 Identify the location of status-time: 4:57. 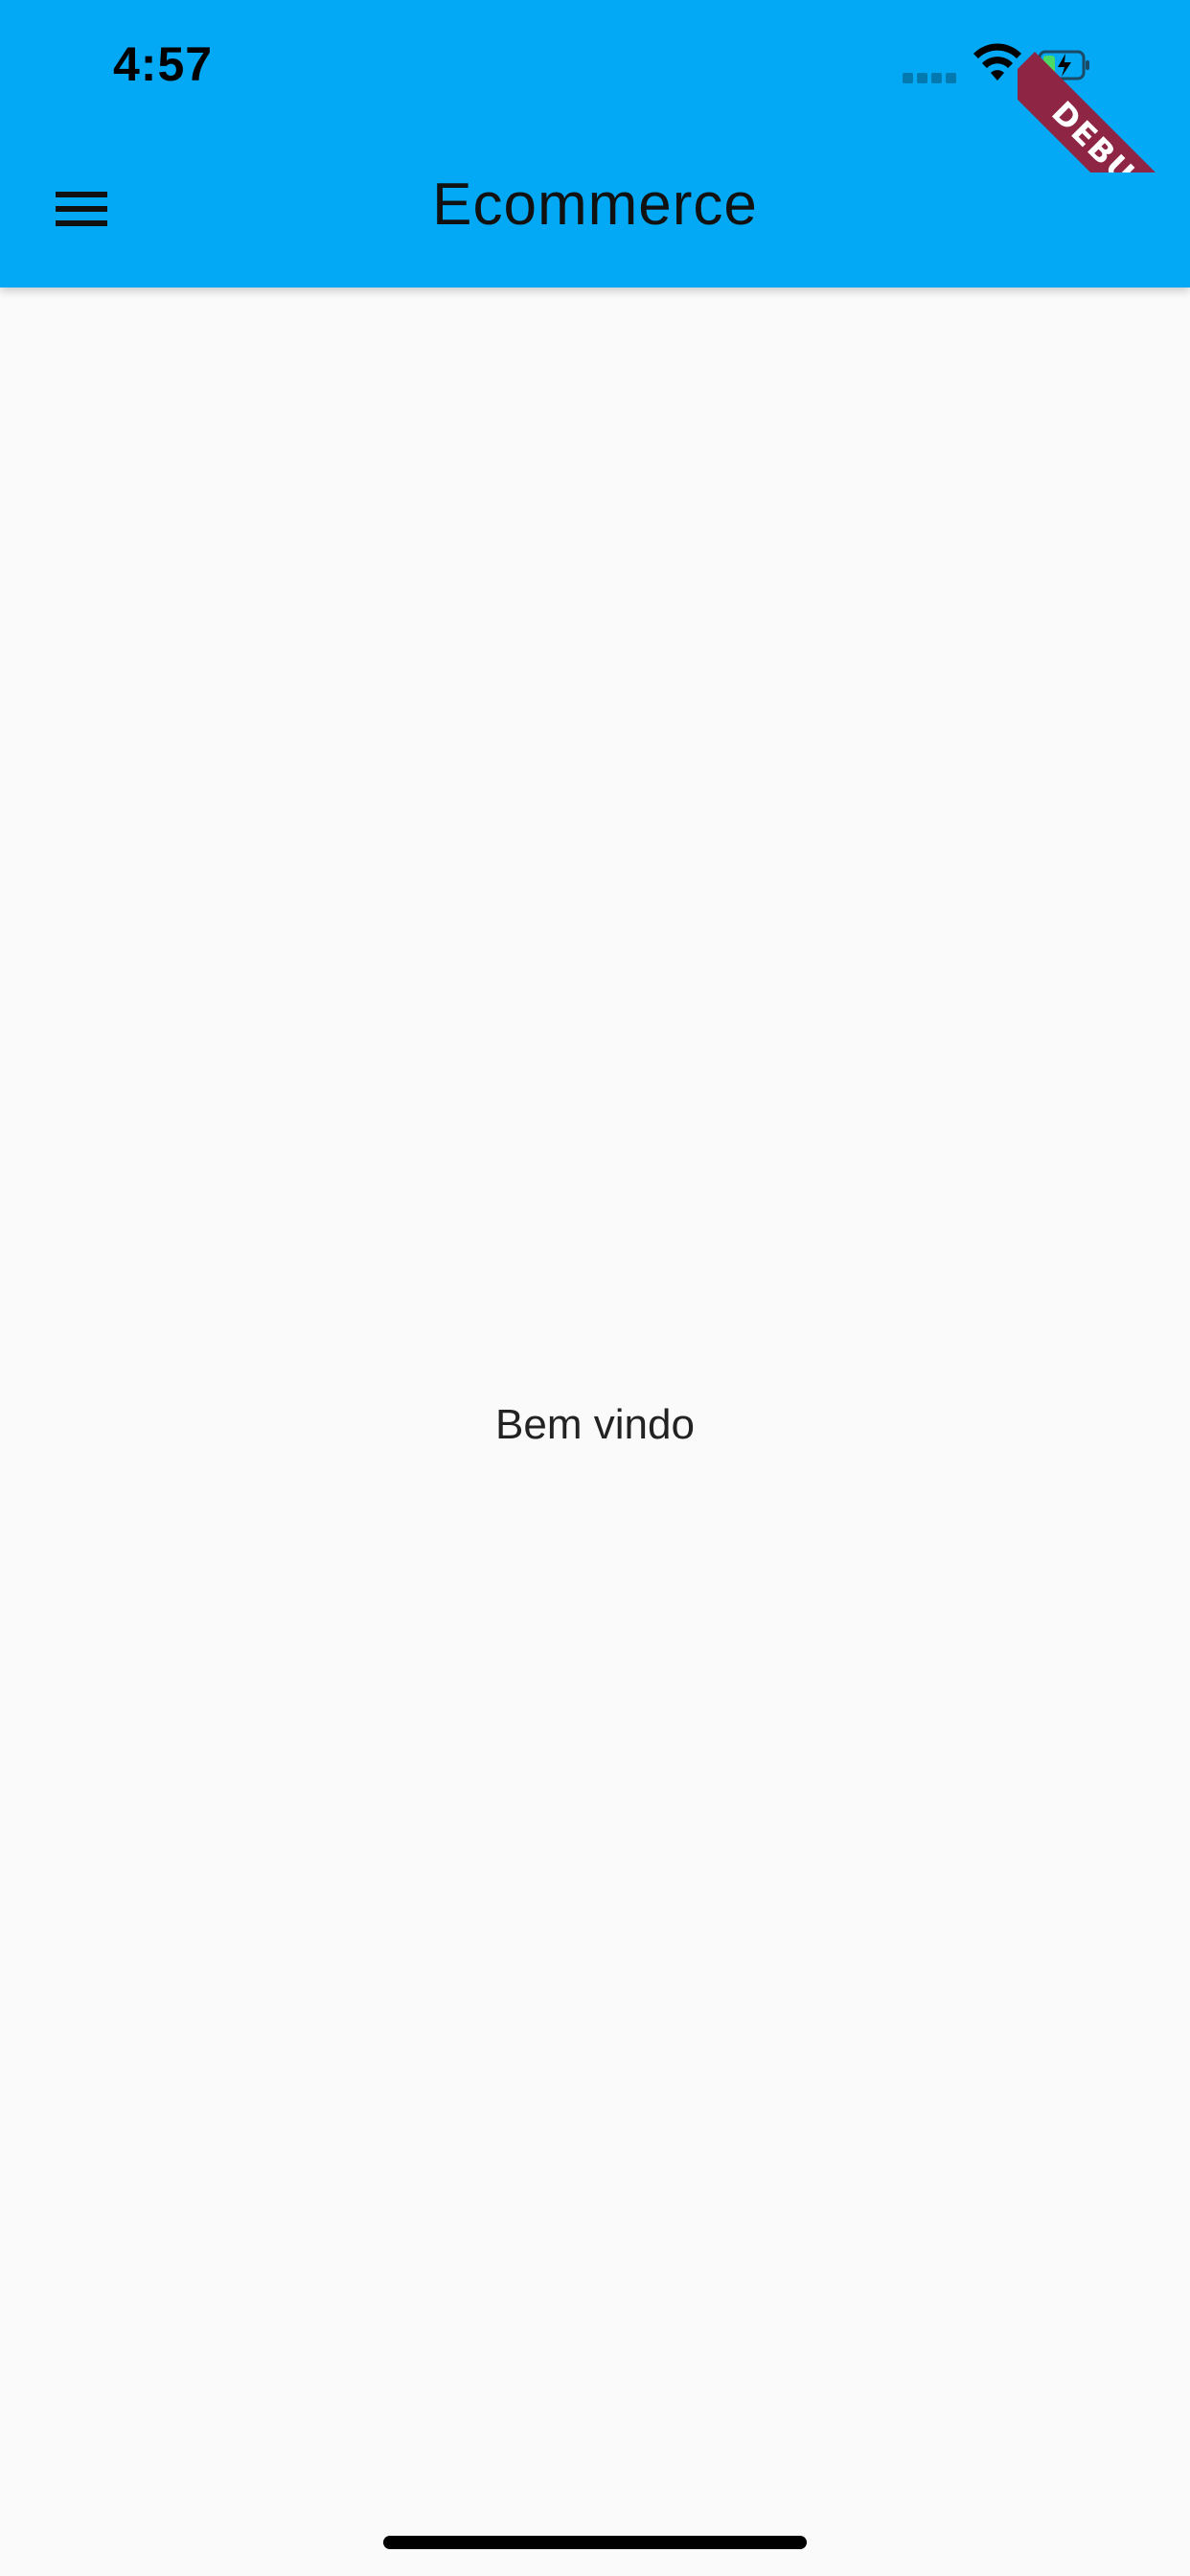
(163, 64).